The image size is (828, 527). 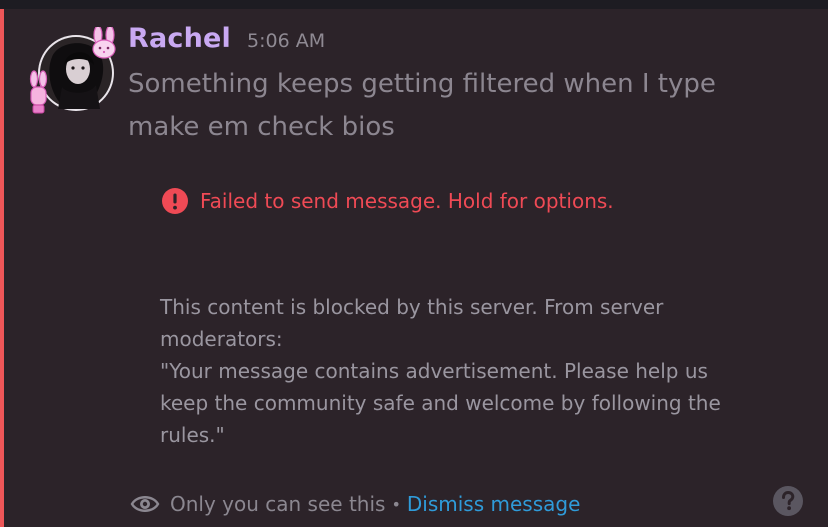 I want to click on message-header: Rachel 5:06 AM, so click(x=226, y=40).